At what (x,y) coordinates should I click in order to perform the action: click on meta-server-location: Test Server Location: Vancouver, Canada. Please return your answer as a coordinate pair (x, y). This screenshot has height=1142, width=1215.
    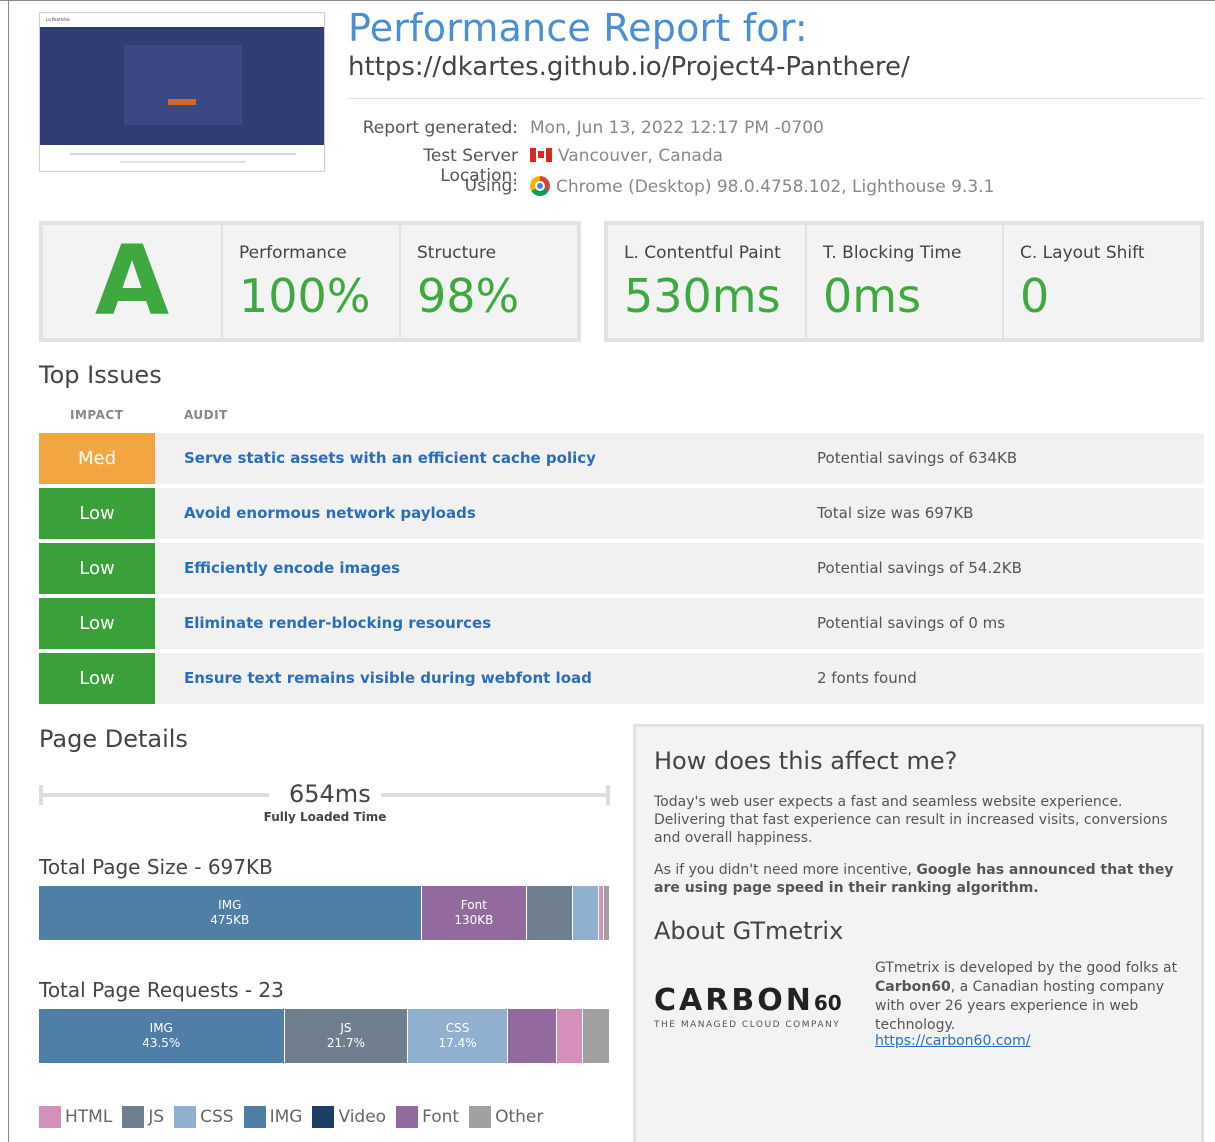
    Looking at the image, I should click on (698, 166).